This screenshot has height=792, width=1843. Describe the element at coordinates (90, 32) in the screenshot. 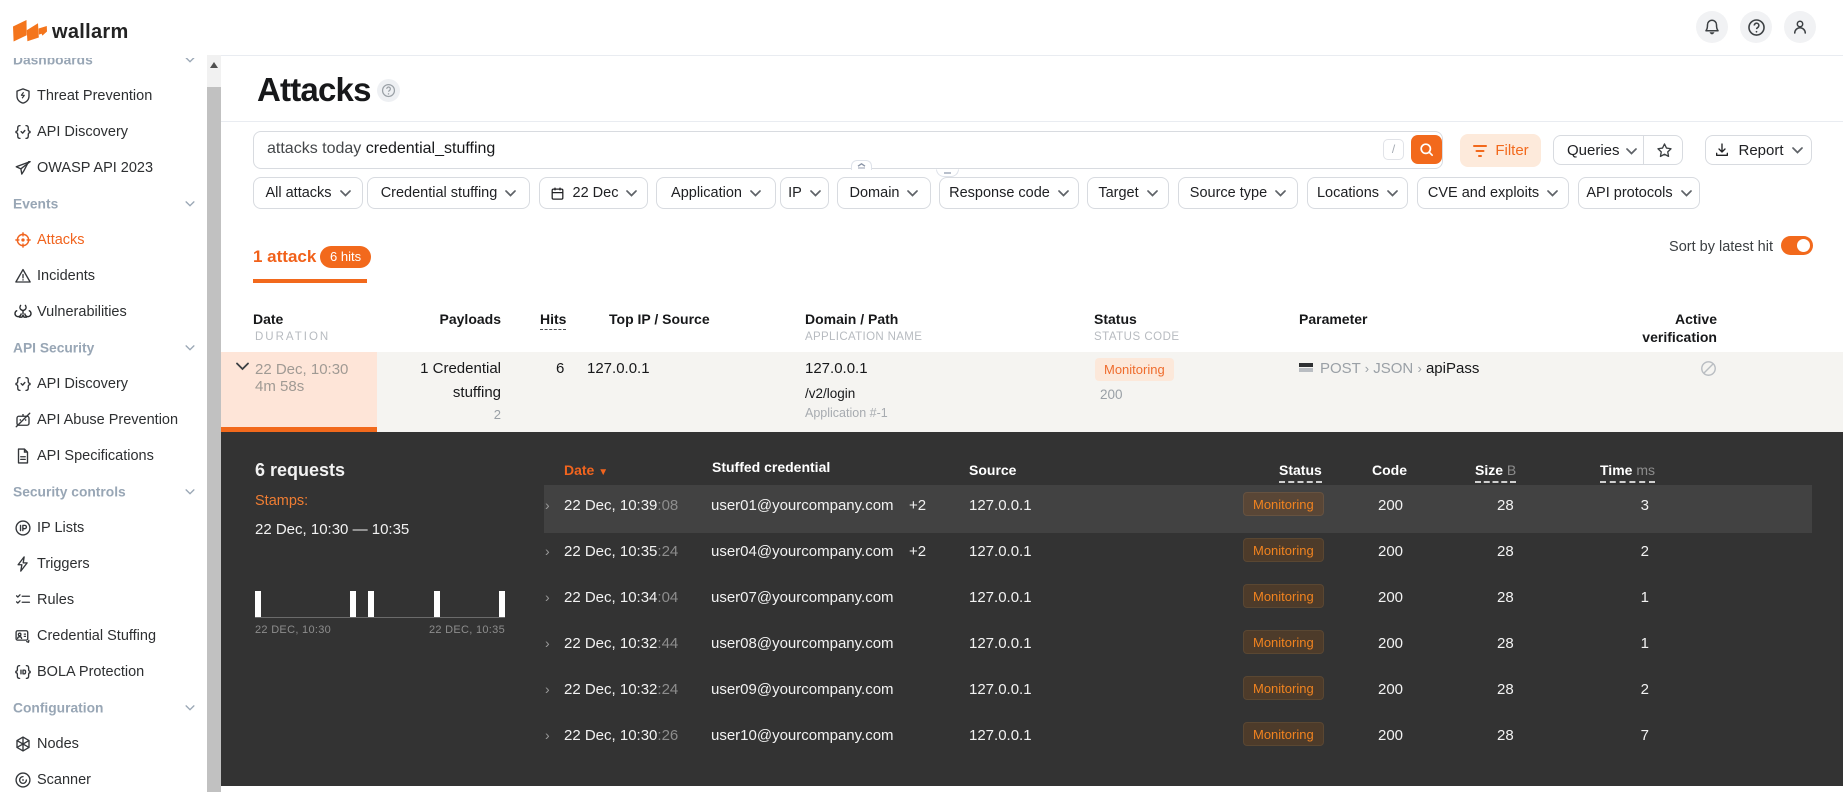

I see `svg-text: wallarm` at that location.